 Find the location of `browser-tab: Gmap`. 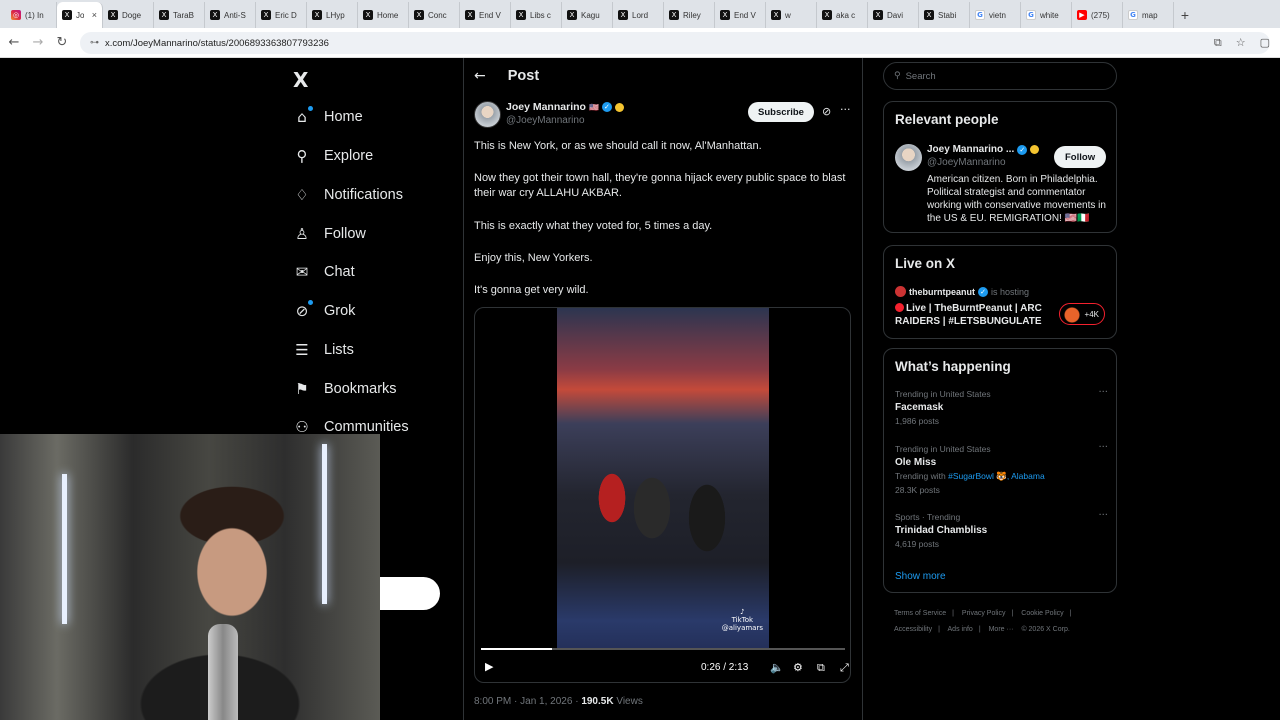

browser-tab: Gmap is located at coordinates (1148, 15).